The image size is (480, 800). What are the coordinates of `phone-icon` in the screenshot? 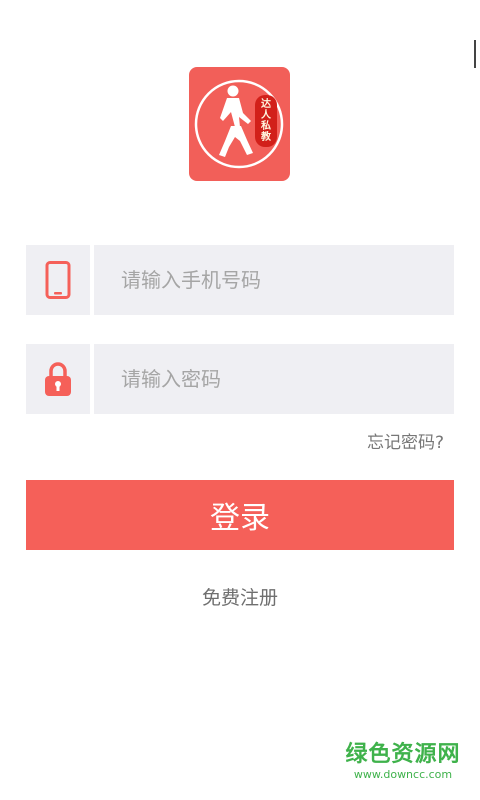 It's located at (58, 280).